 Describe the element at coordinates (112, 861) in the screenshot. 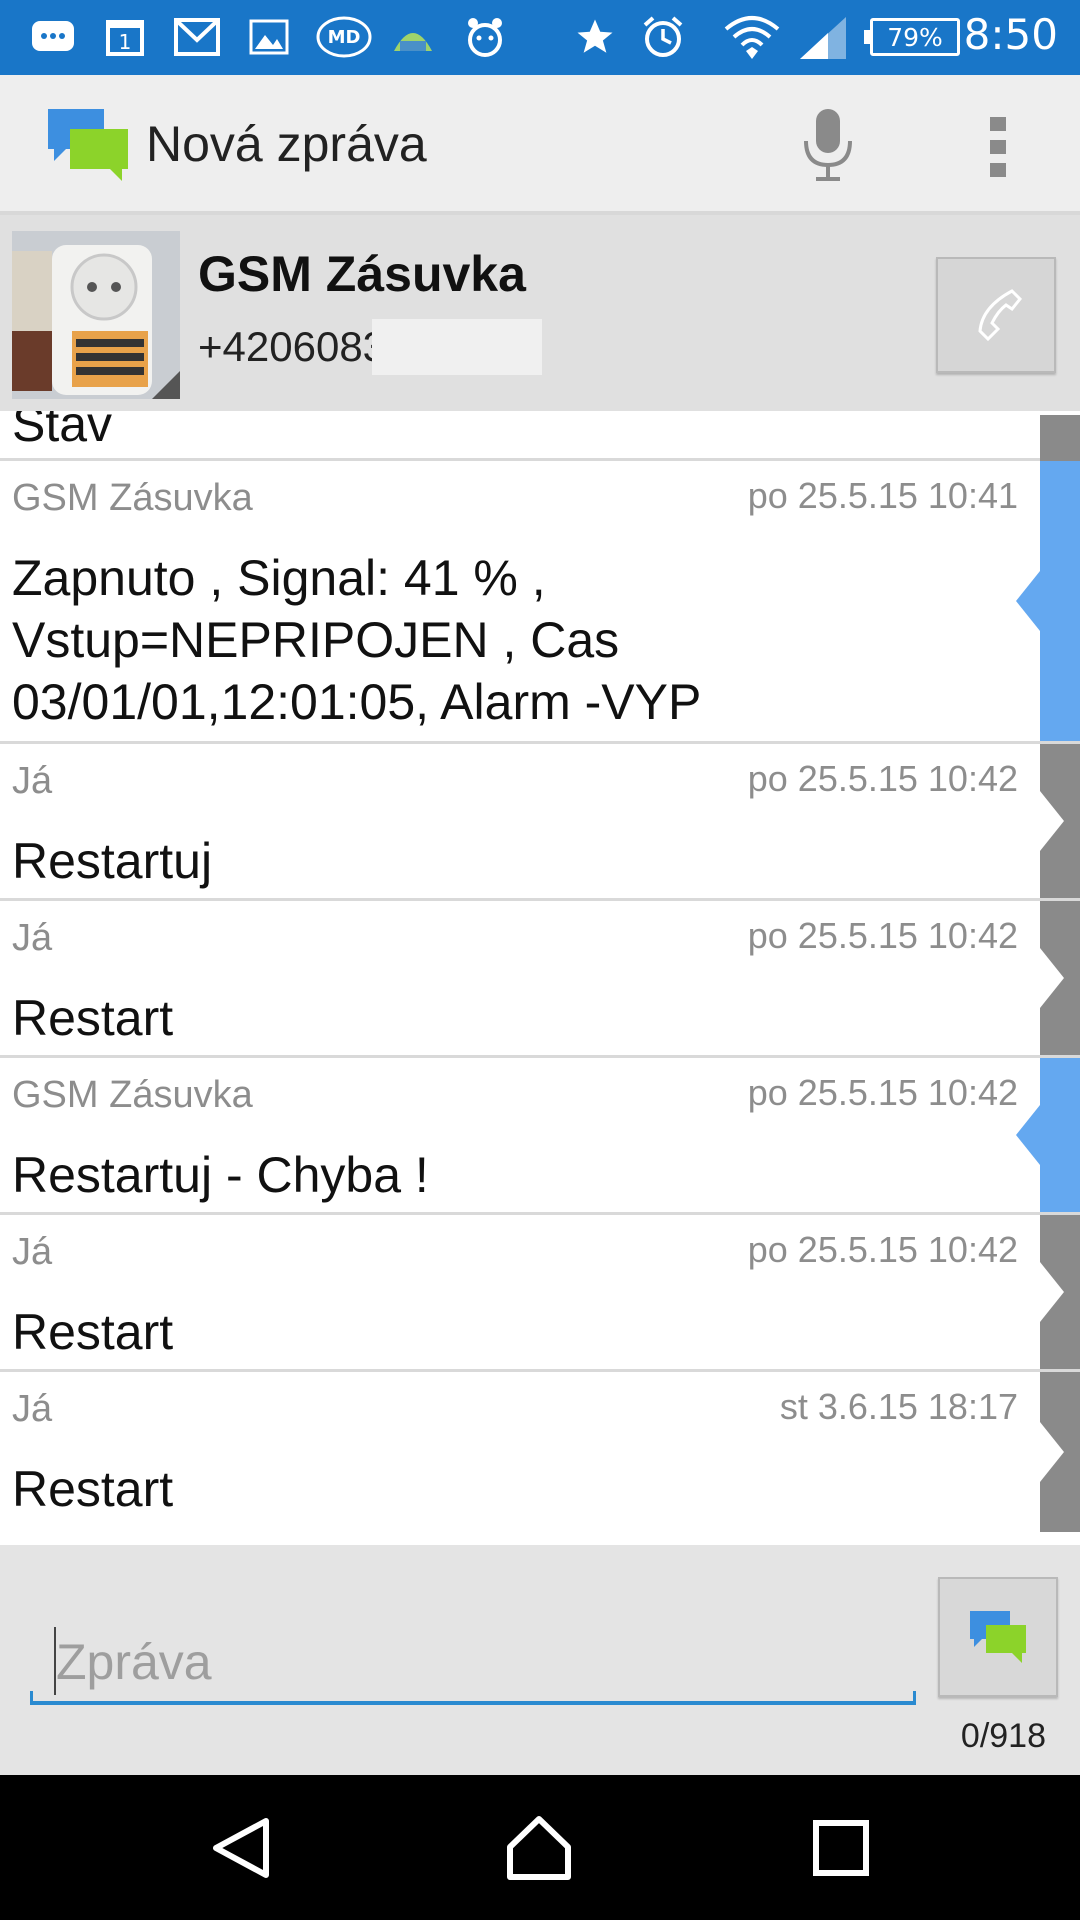

I see `message-body: Restartuj` at that location.